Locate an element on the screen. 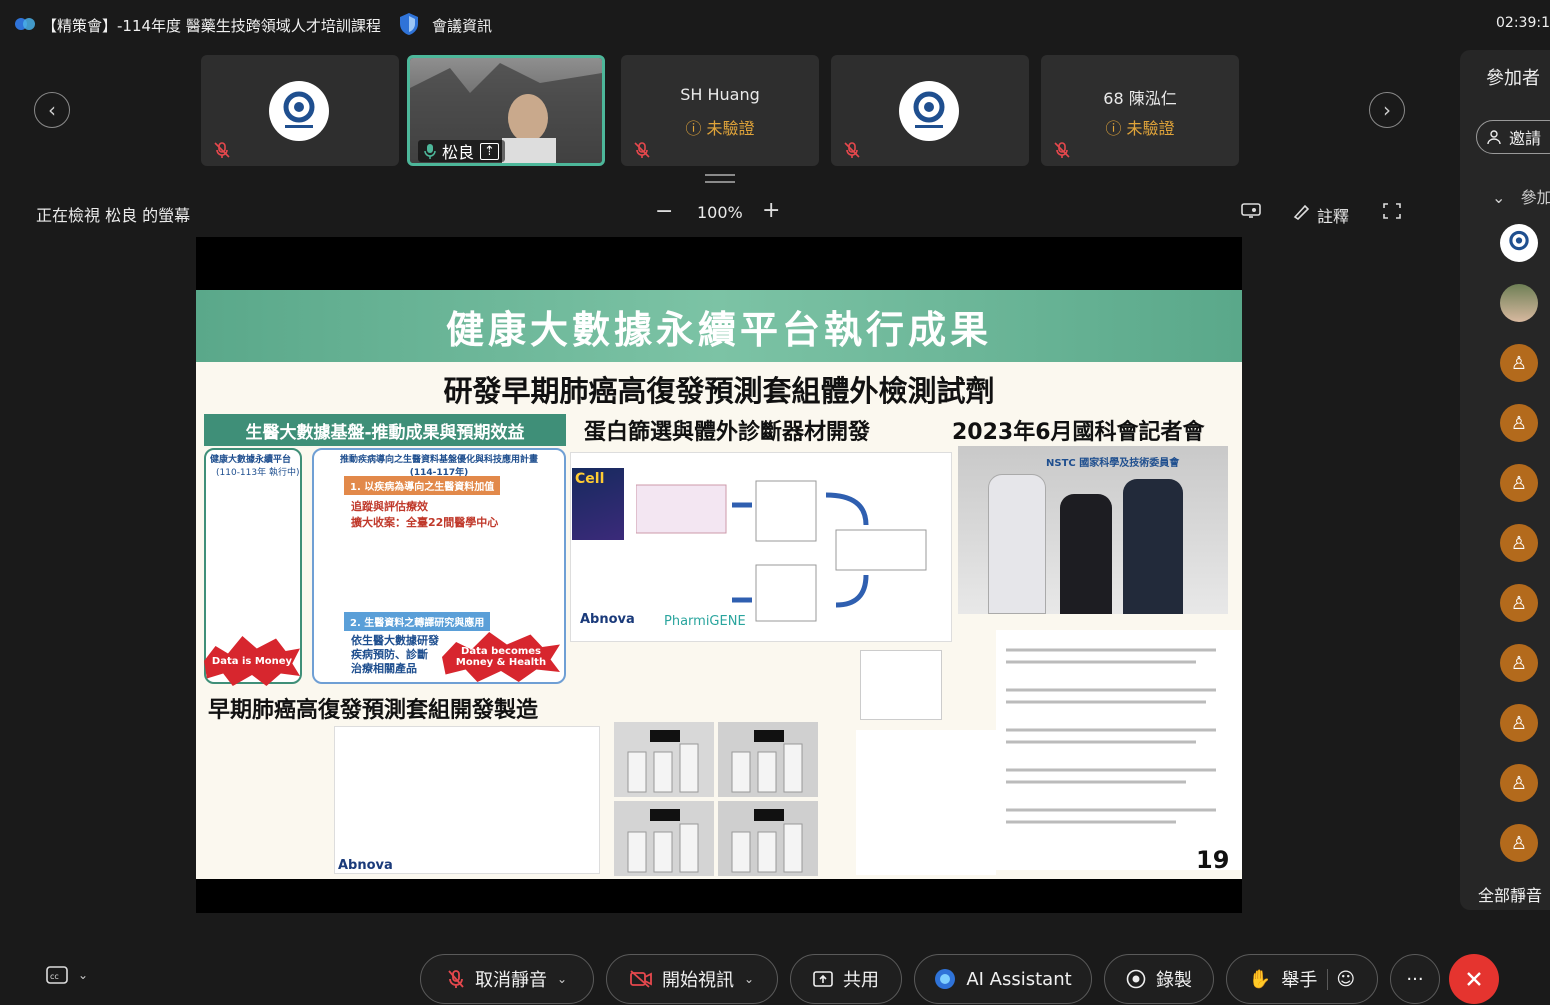 The image size is (1550, 1005). svg-text: cc is located at coordinates (54, 976).